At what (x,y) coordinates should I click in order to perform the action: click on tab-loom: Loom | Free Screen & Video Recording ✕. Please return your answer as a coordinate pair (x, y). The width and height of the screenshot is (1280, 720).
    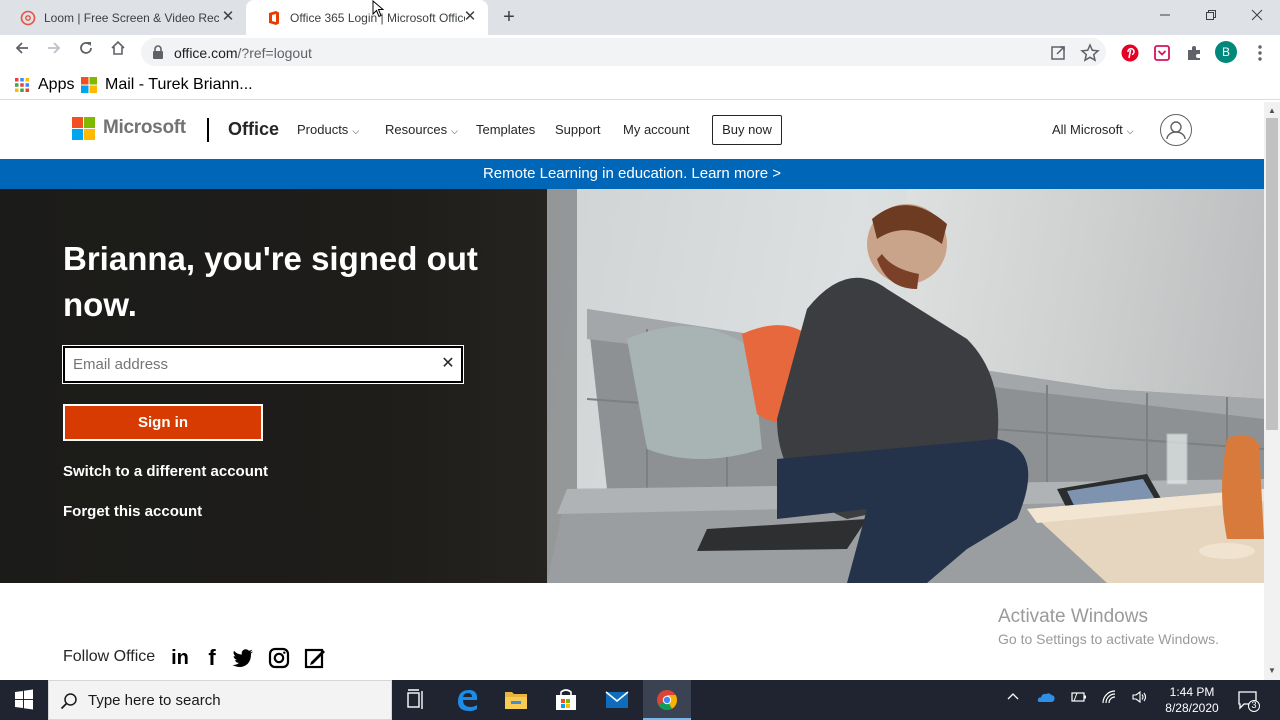
    Looking at the image, I should click on (123, 17).